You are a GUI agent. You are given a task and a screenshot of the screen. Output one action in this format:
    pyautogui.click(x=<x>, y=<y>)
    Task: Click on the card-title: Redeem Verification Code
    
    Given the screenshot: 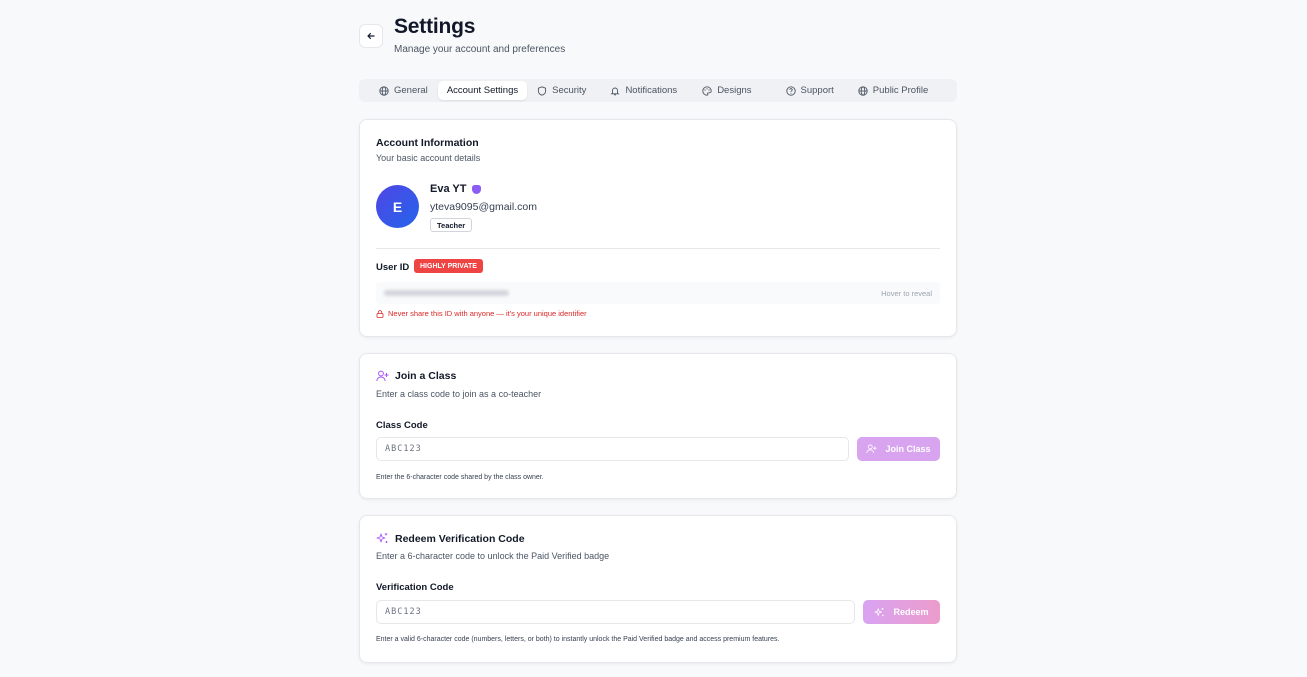 What is the action you would take?
    pyautogui.click(x=460, y=538)
    